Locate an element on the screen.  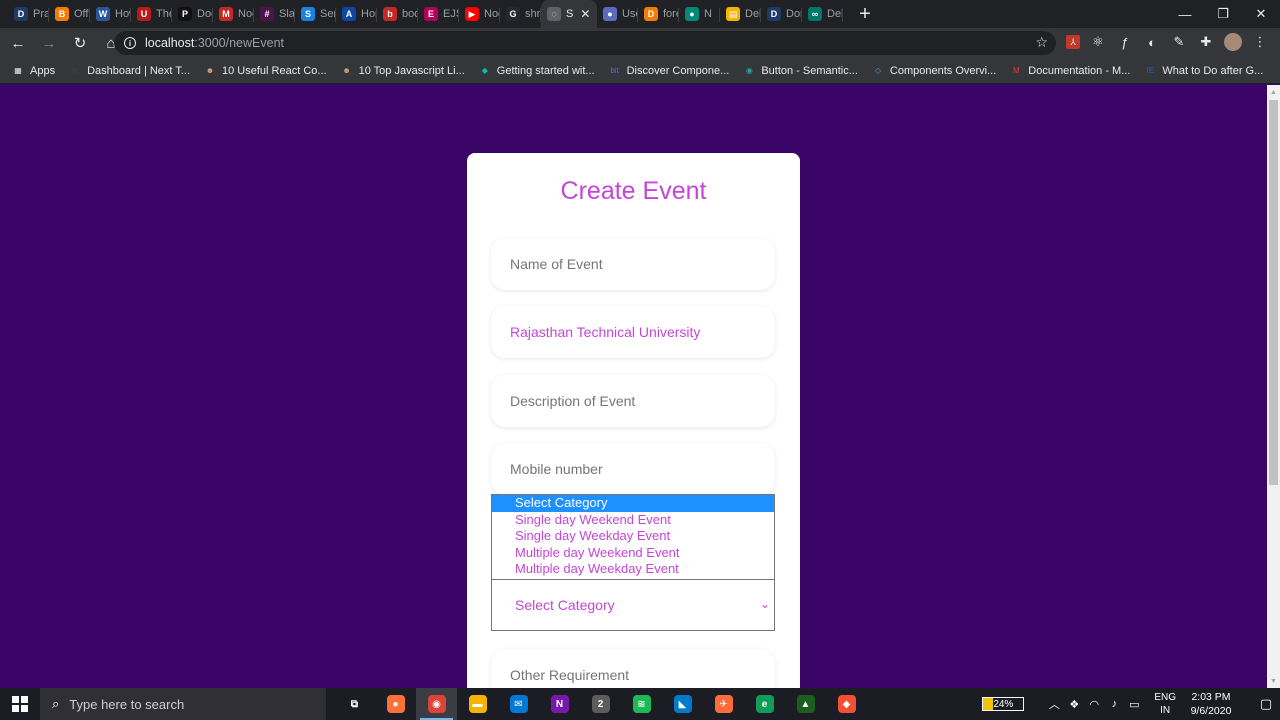
taskbar-app-edge: e is located at coordinates (764, 704).